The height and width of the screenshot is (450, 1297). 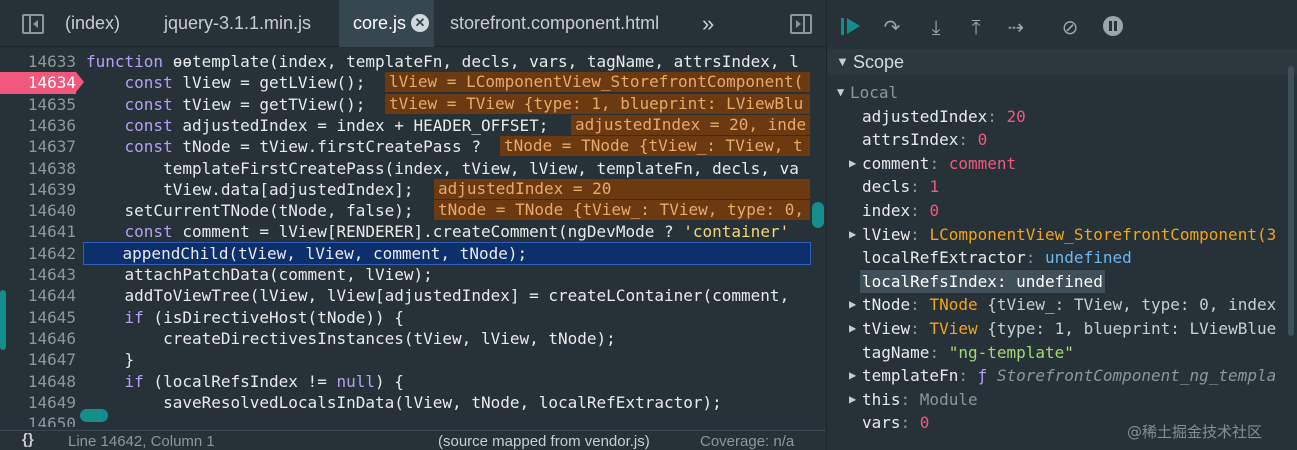 What do you see at coordinates (708, 23) in the screenshot?
I see `more-tabs-icon: »` at bounding box center [708, 23].